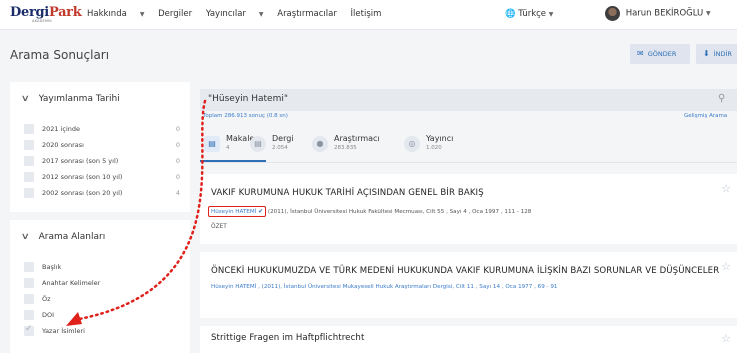 The height and width of the screenshot is (353, 737). What do you see at coordinates (102, 316) in the screenshot?
I see `field-option: DOI` at bounding box center [102, 316].